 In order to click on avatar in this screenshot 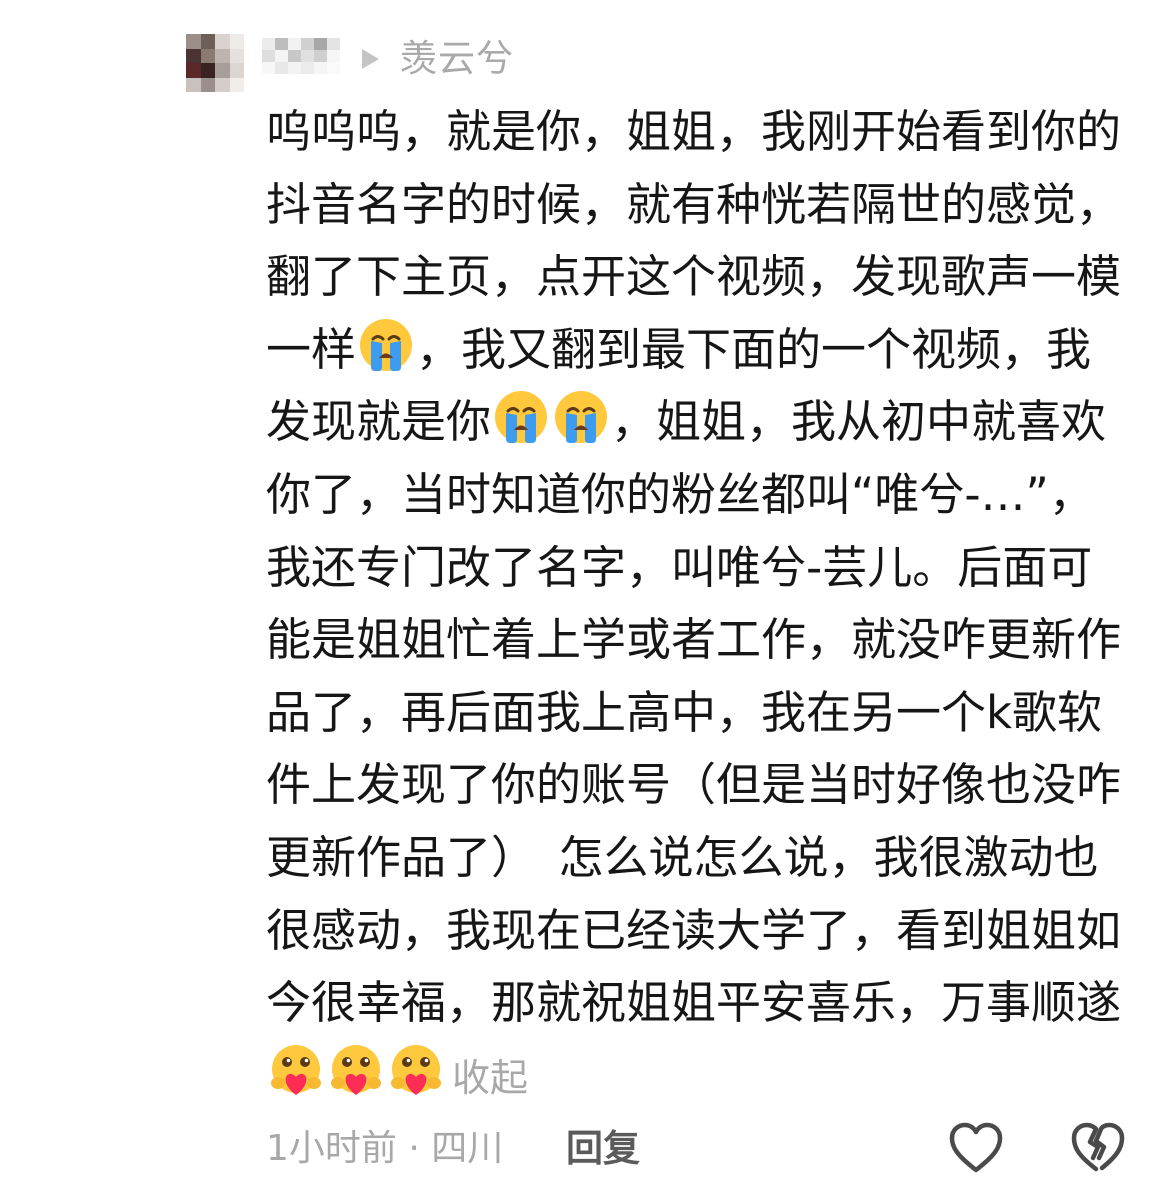, I will do `click(215, 63)`.